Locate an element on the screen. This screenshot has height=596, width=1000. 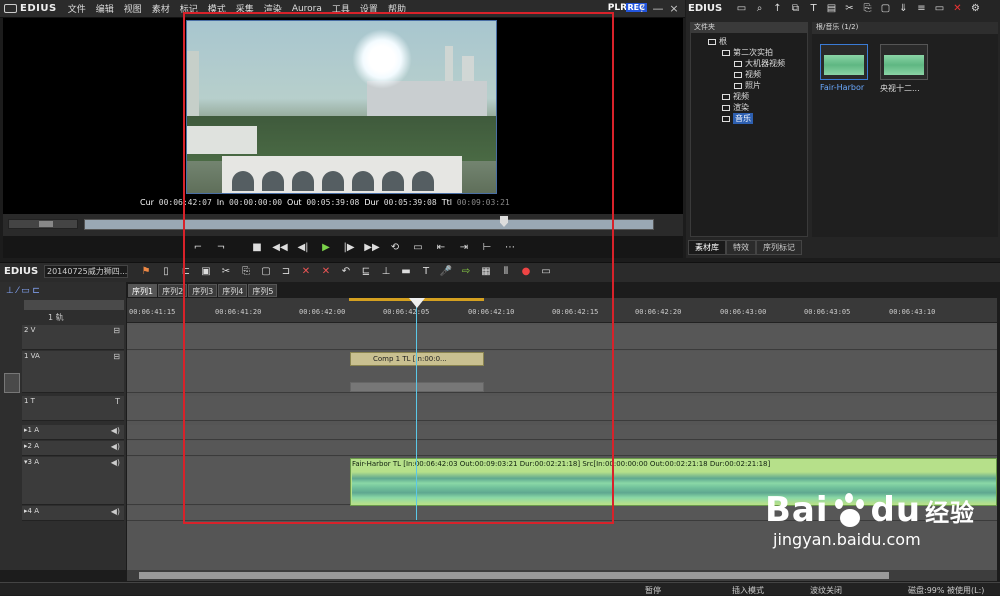
shuttle-slider is located at coordinates (43, 224).